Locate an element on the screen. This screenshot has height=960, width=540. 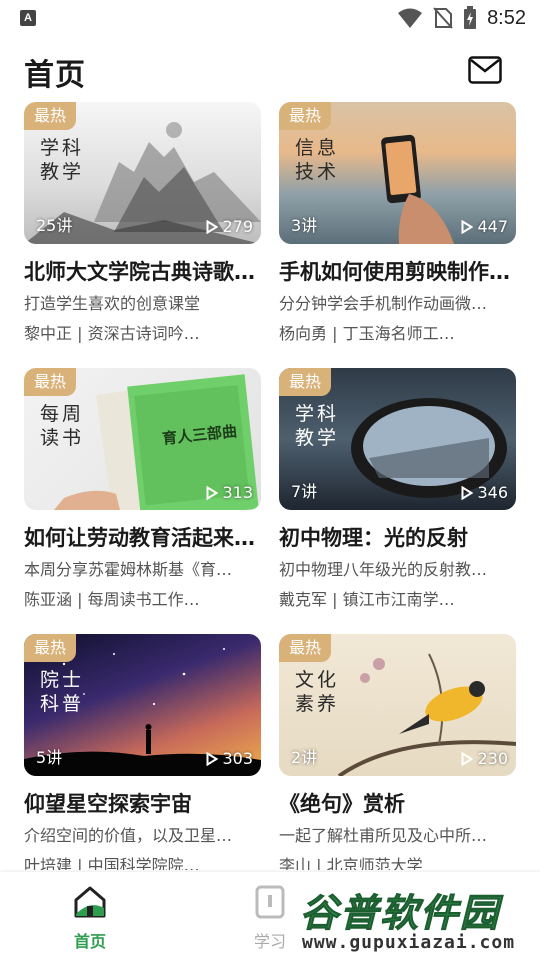
play-count-value: 346 is located at coordinates (492, 492).